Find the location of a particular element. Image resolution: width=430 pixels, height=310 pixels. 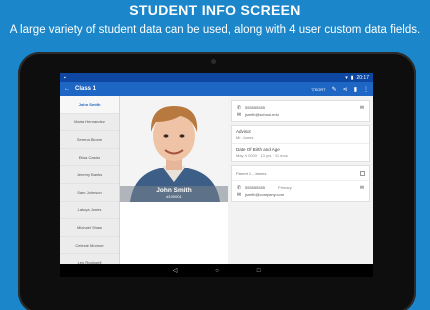

student-name: Maria Hernandez is located at coordinates (89, 122).